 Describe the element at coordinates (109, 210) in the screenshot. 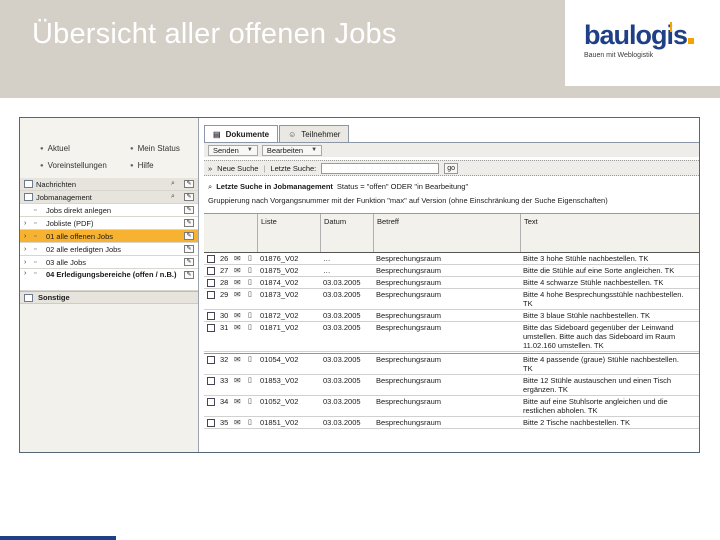

I see `tree-item-jobs-direkt-anlegen: ▫ Jobs direkt anlegen ✎` at that location.